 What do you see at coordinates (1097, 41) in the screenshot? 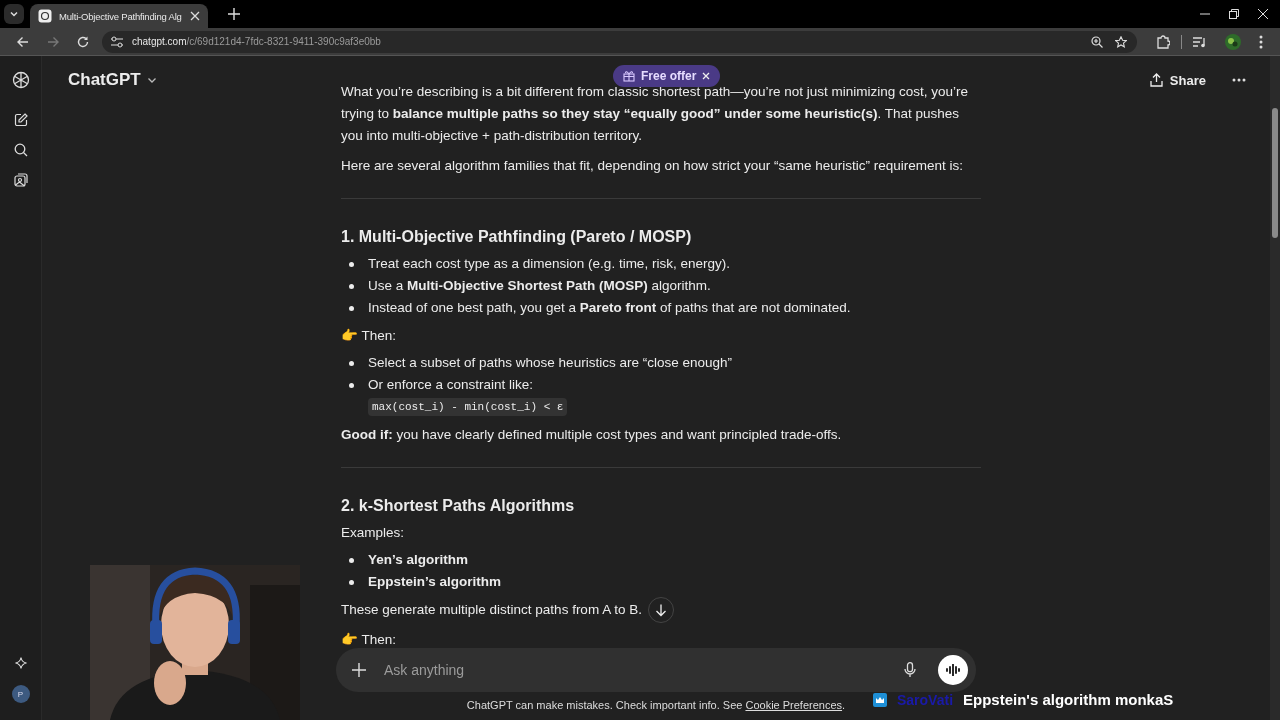
I see `zoom-icon` at bounding box center [1097, 41].